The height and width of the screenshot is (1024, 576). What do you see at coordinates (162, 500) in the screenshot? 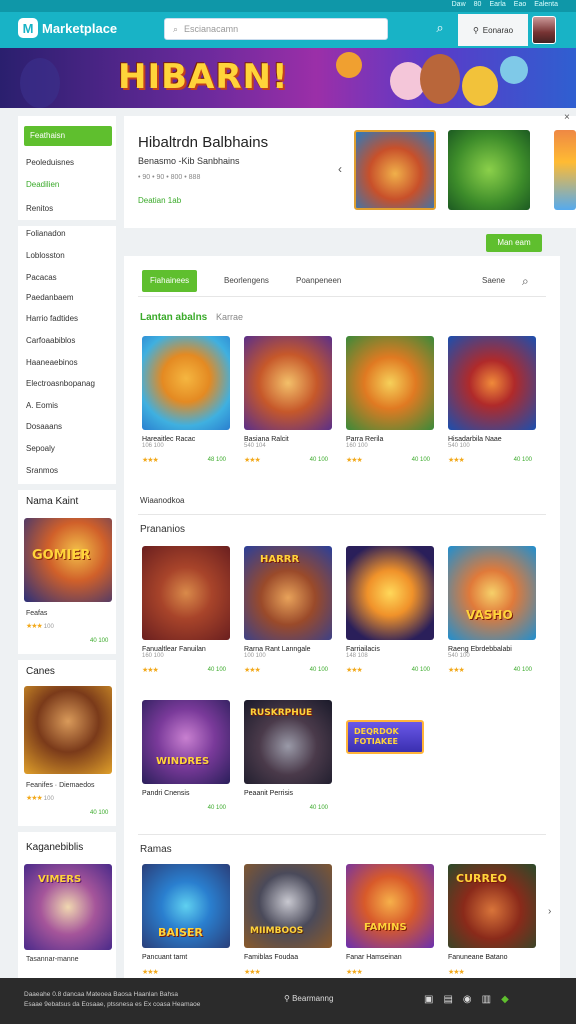
I see `section-label: Wiaanodkoa` at bounding box center [162, 500].